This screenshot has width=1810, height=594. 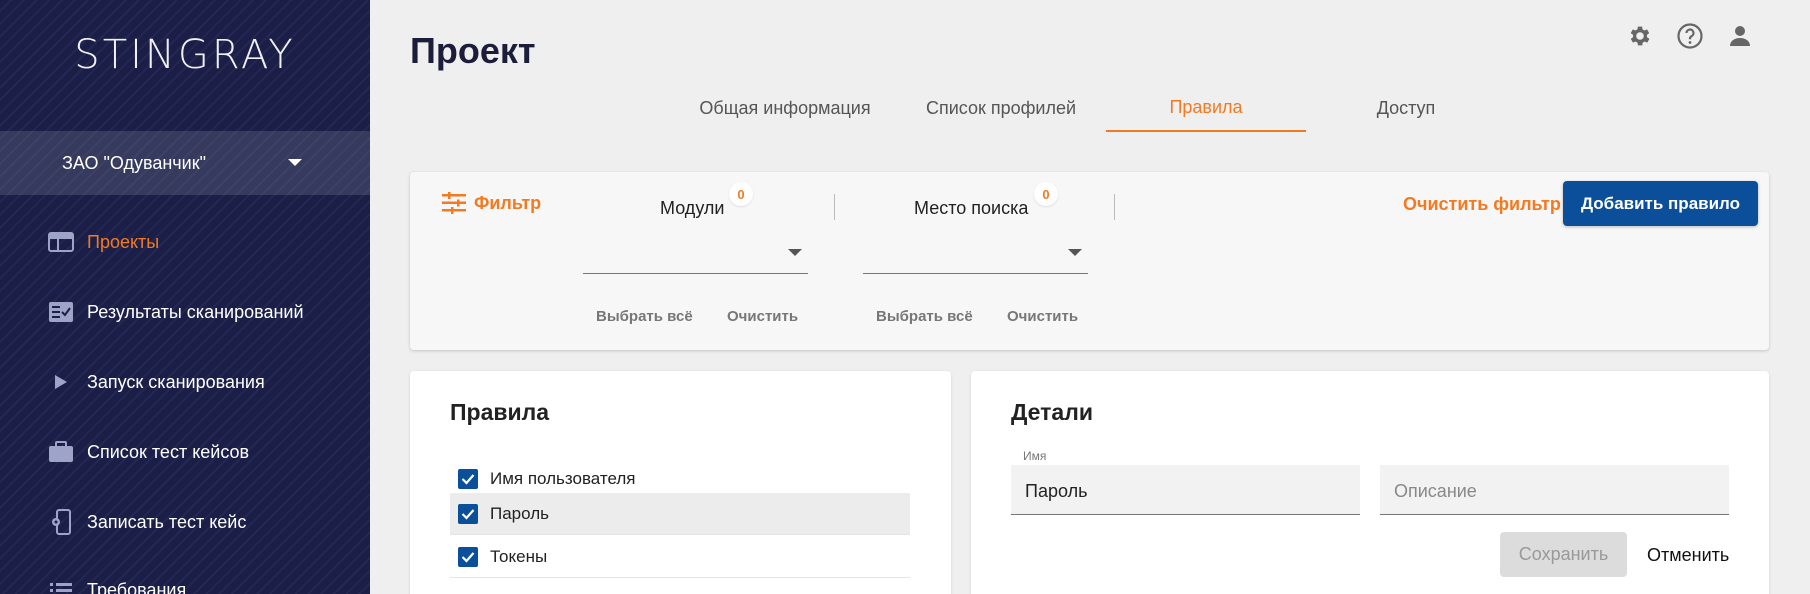 What do you see at coordinates (680, 482) in the screenshot?
I see `rules-card: Правила Имя пользователя Пароль Токены` at bounding box center [680, 482].